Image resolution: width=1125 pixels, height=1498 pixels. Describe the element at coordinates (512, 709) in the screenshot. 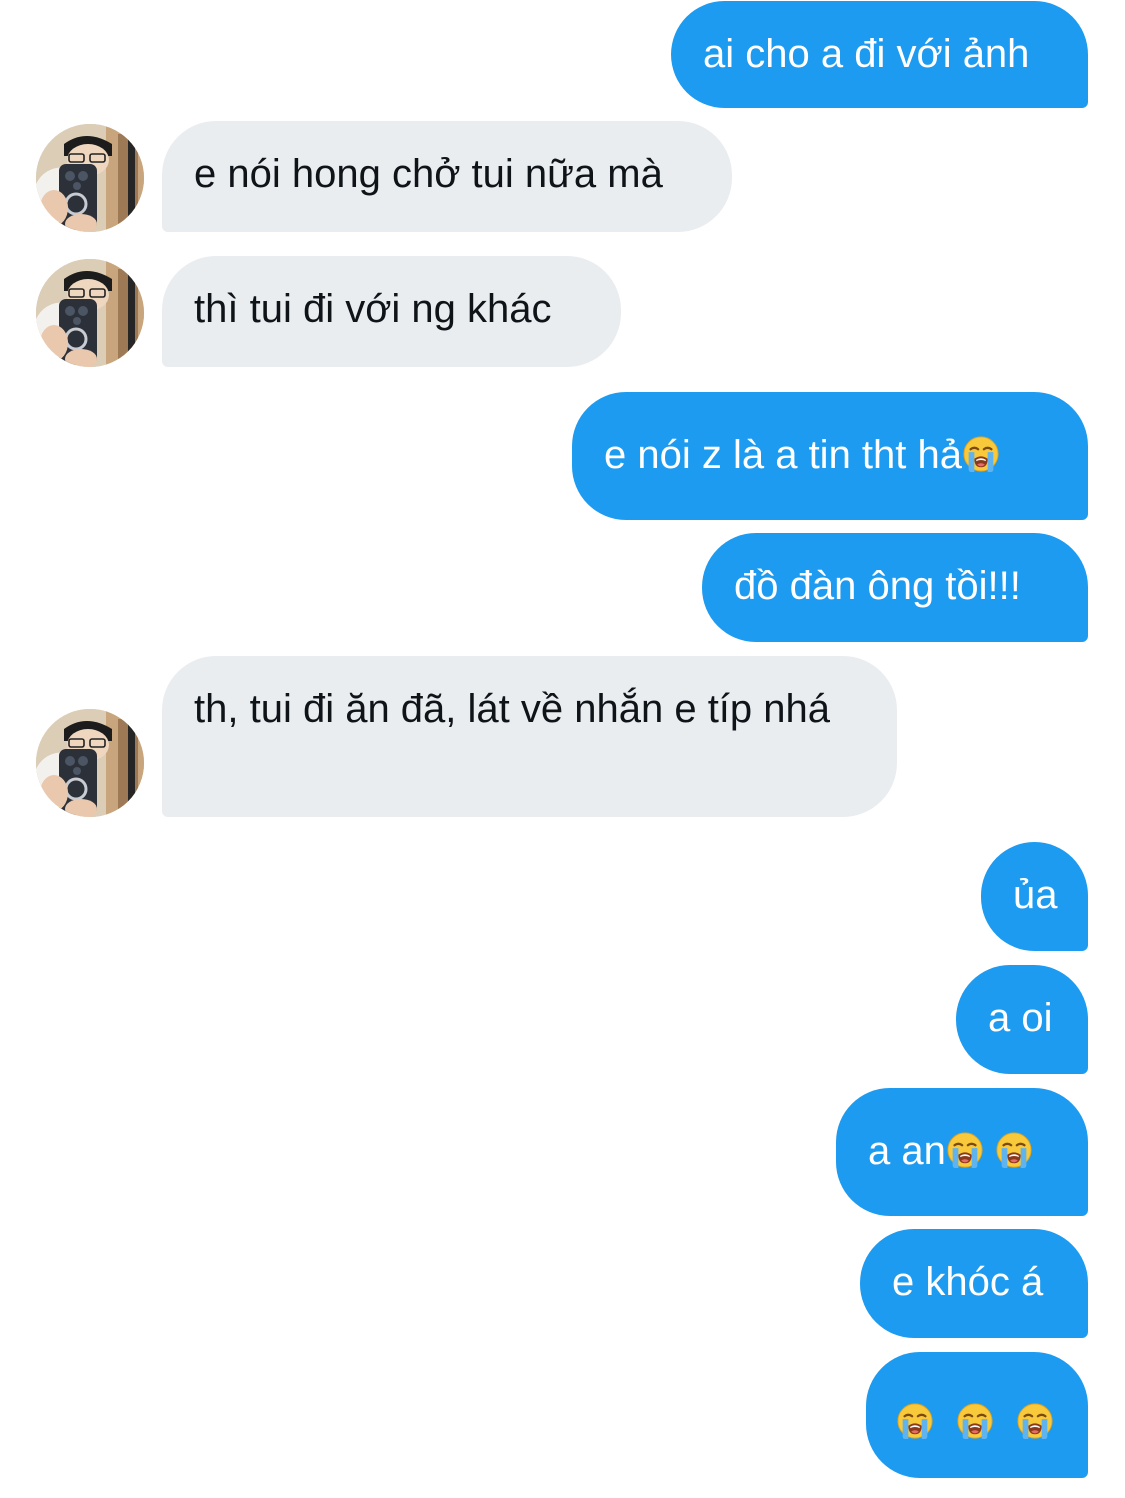

I see `message-text: th, tui đi ăn đã, lát về nhắn e típ nhá` at that location.